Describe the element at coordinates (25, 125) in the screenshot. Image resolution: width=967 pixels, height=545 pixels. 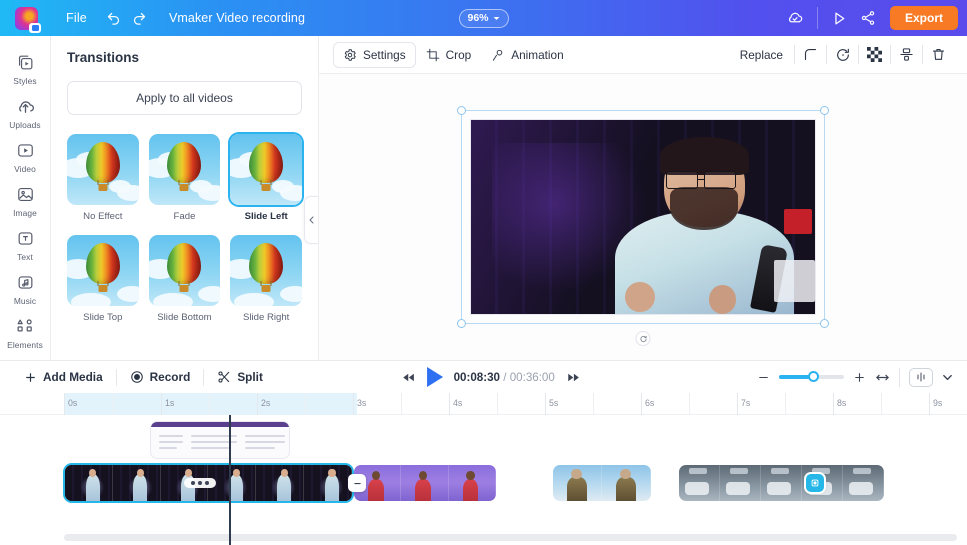
I see `sidebar-item-label: Uploads` at that location.